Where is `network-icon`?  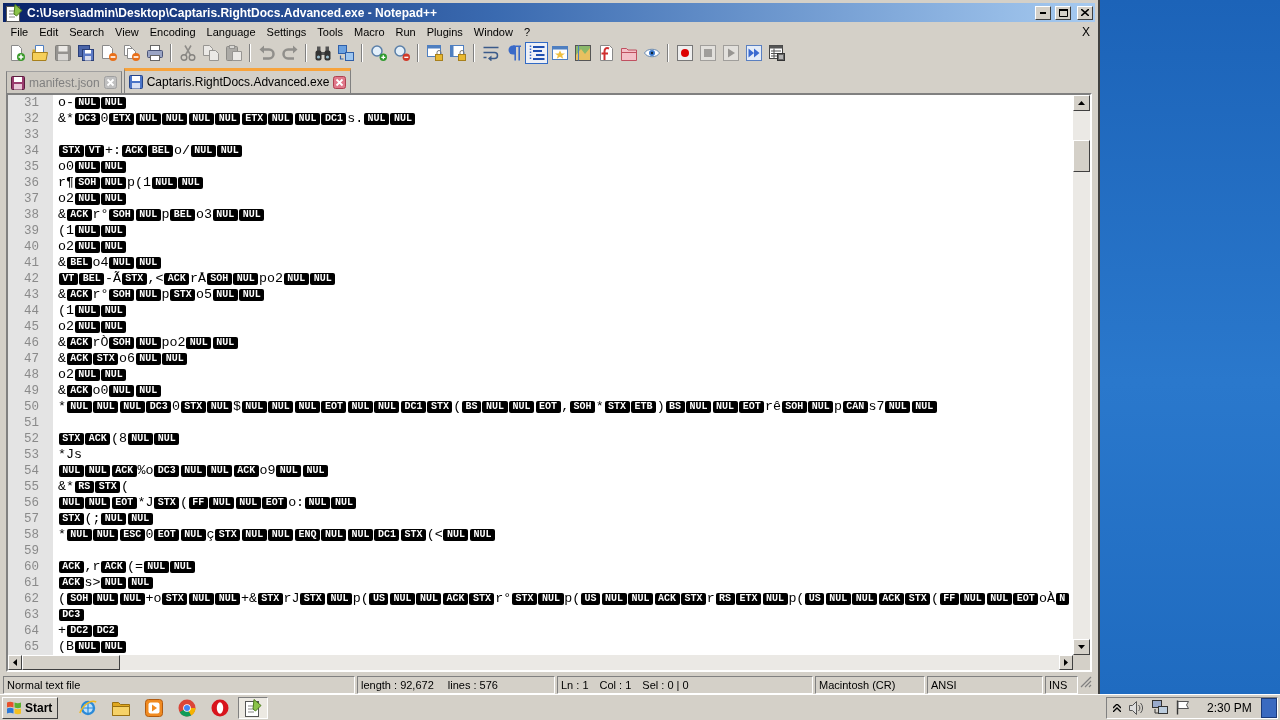
network-icon is located at coordinates (1160, 707).